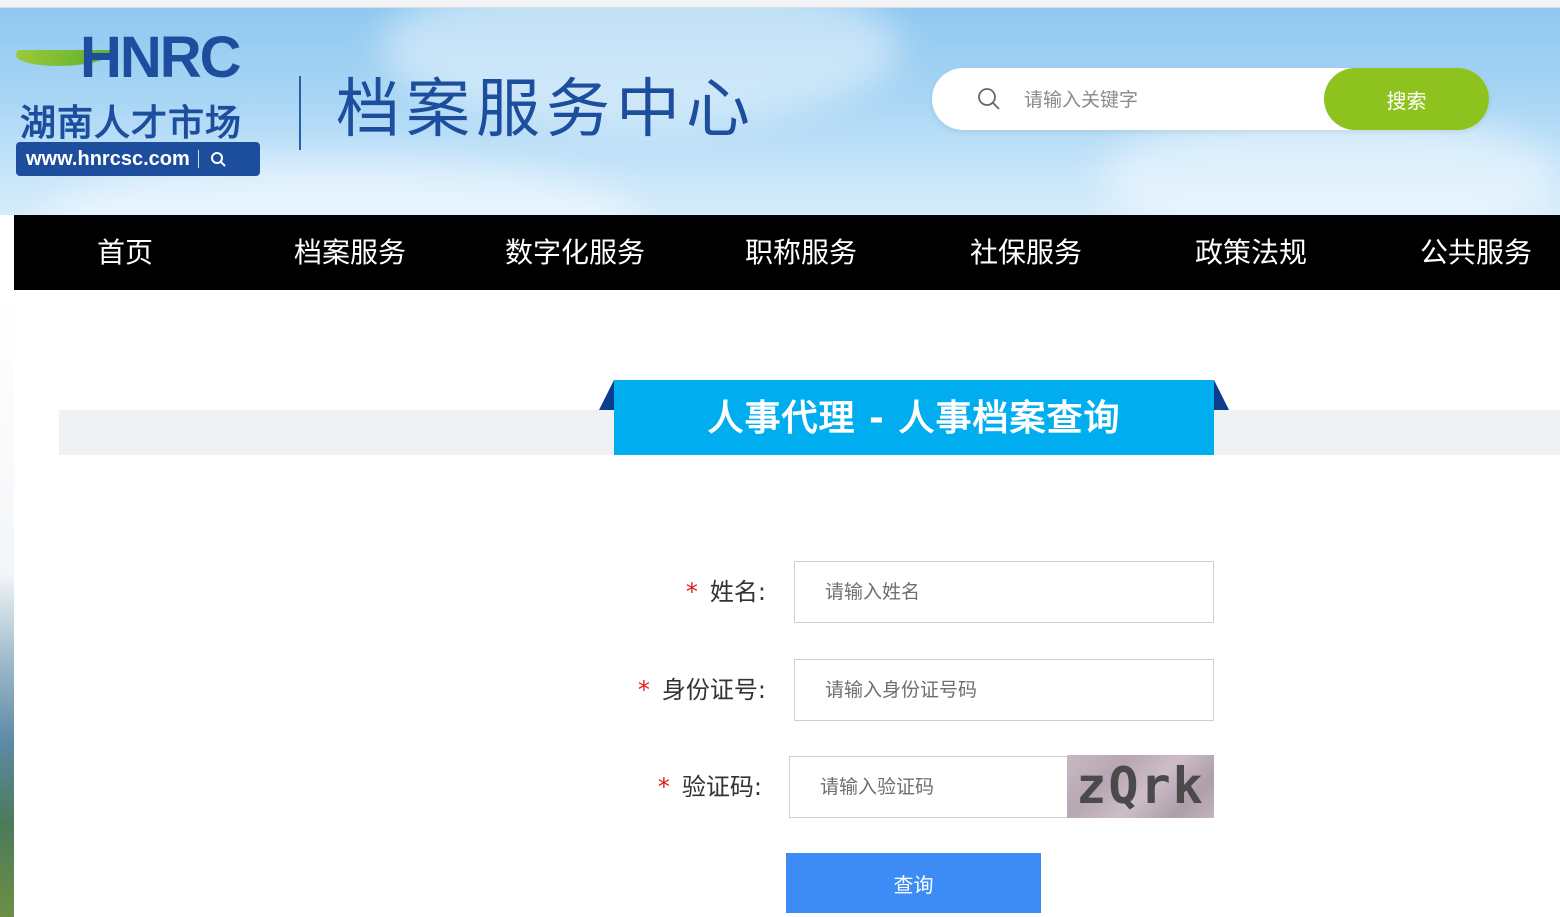 This screenshot has width=1560, height=917. What do you see at coordinates (350, 252) in the screenshot?
I see `nav-item-archive-service: 档案服务` at bounding box center [350, 252].